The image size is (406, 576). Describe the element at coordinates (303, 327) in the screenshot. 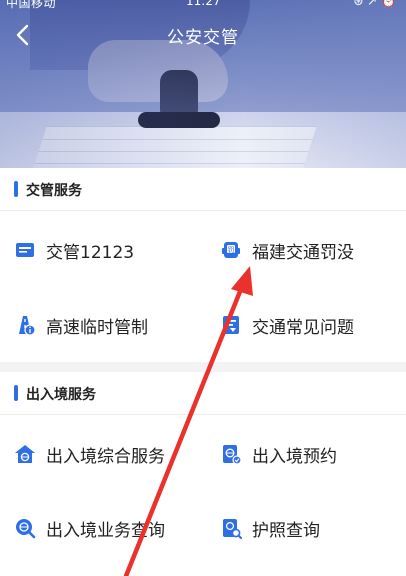

I see `service-item-label: 交通常见问题` at that location.